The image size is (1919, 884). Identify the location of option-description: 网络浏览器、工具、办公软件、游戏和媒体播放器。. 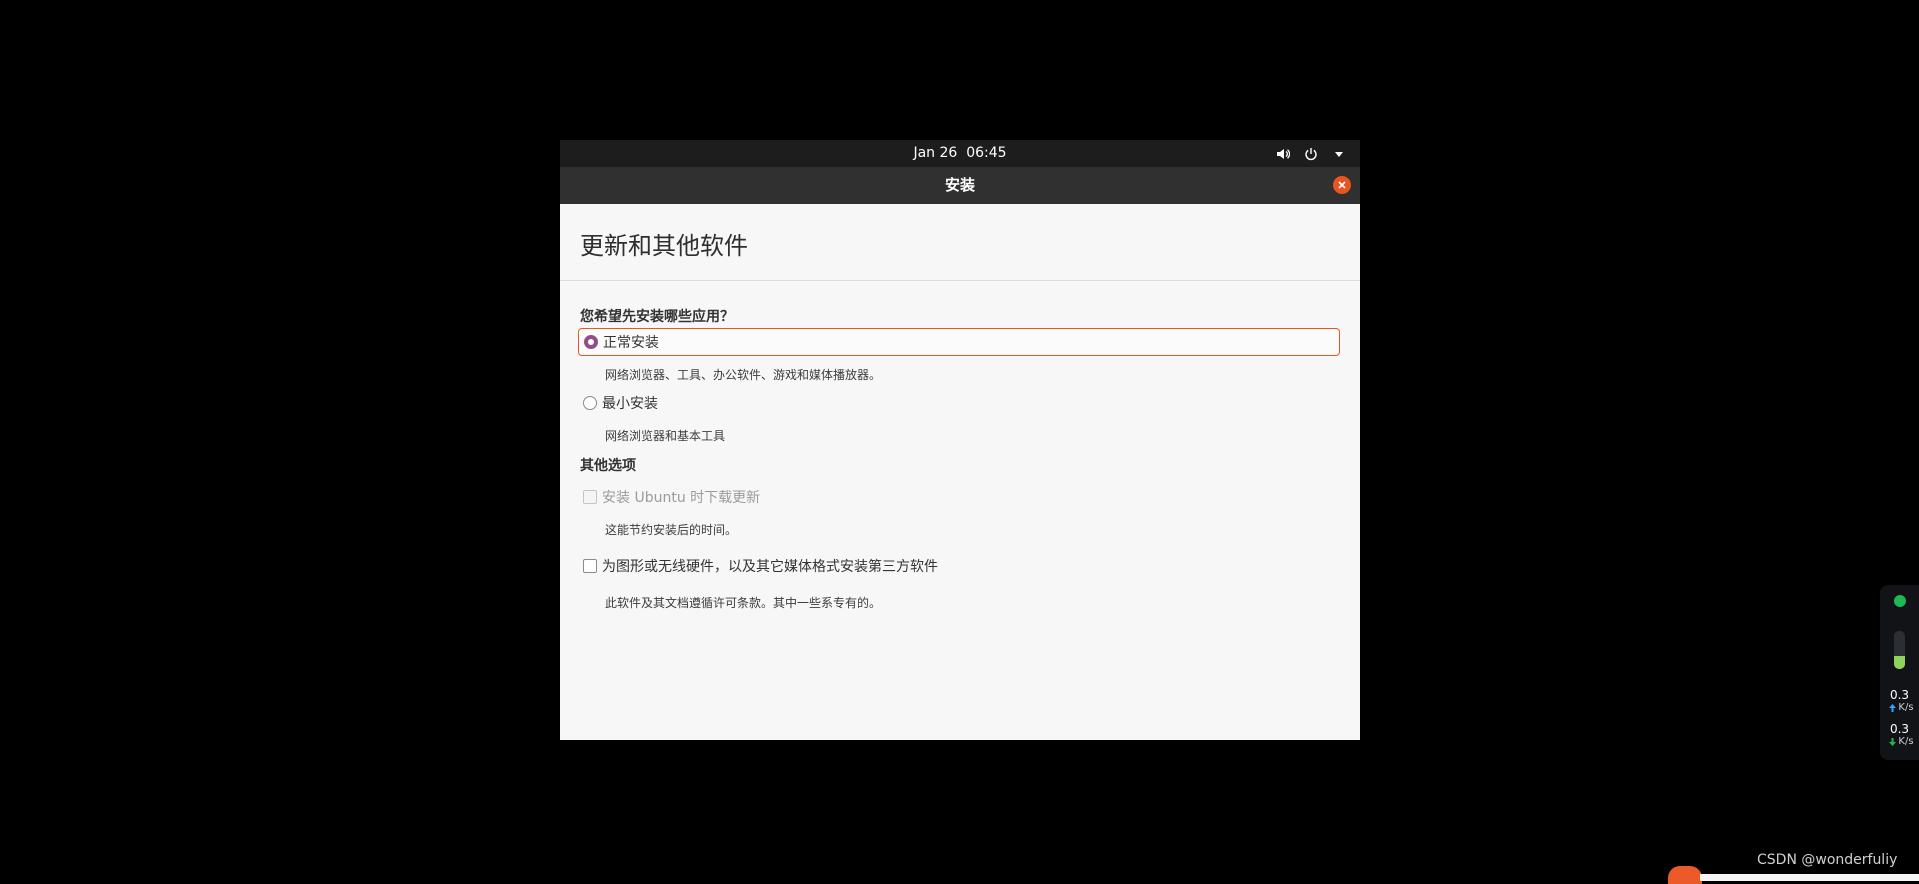
(743, 375).